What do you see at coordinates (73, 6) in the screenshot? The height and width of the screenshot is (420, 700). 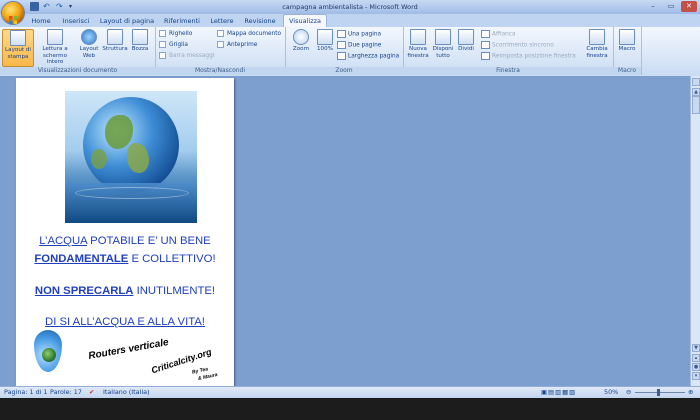 I see `customize-qat-icon: ▾` at bounding box center [73, 6].